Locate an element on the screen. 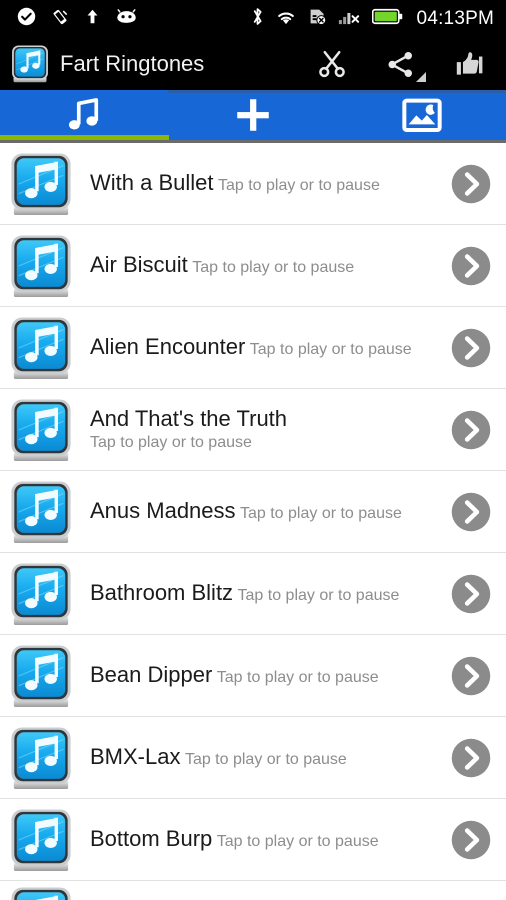 The image size is (506, 900). image-icon is located at coordinates (422, 115).